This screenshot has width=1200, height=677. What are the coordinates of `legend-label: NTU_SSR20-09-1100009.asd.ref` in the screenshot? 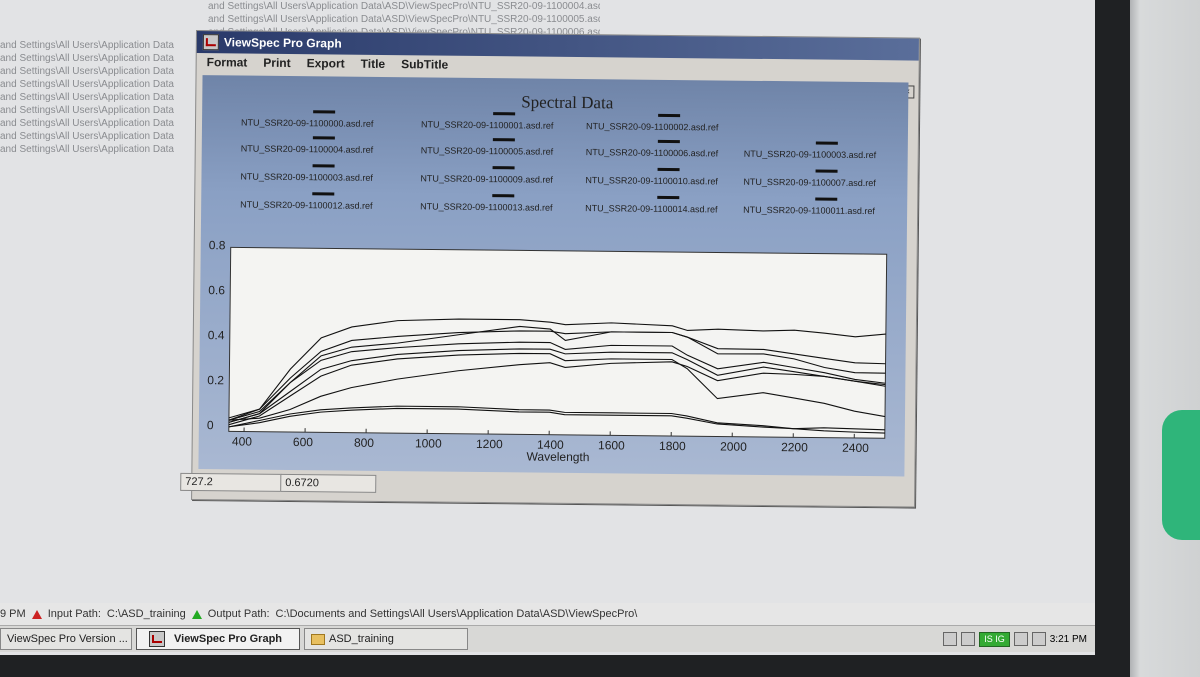 It's located at (486, 179).